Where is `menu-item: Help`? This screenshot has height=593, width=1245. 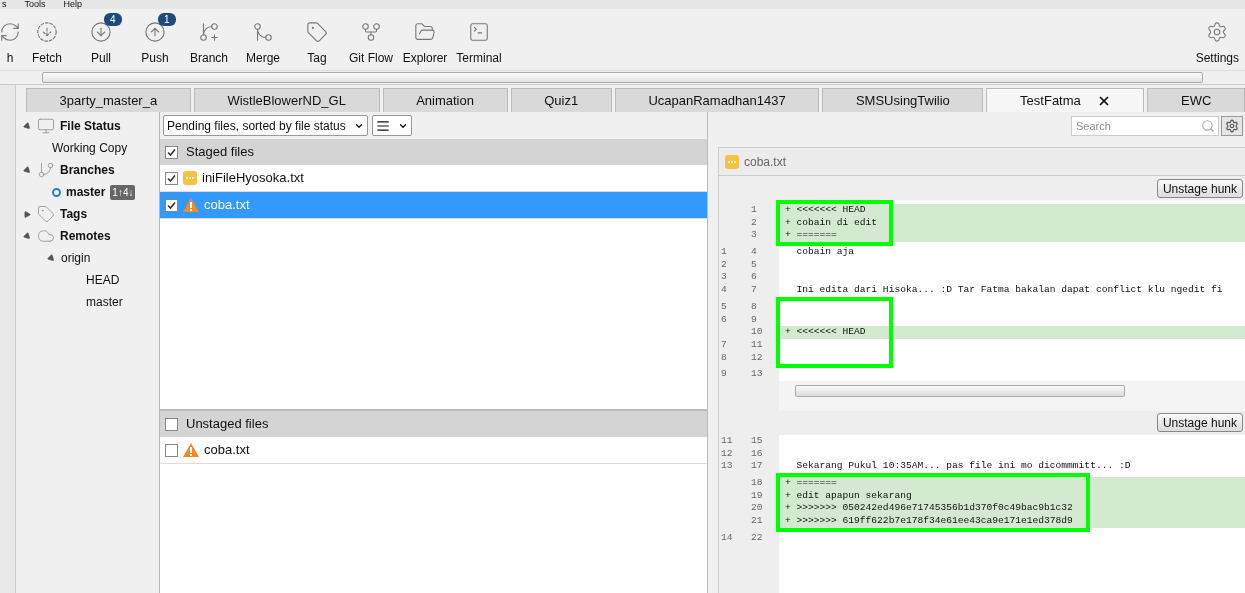
menu-item: Help is located at coordinates (72, 4).